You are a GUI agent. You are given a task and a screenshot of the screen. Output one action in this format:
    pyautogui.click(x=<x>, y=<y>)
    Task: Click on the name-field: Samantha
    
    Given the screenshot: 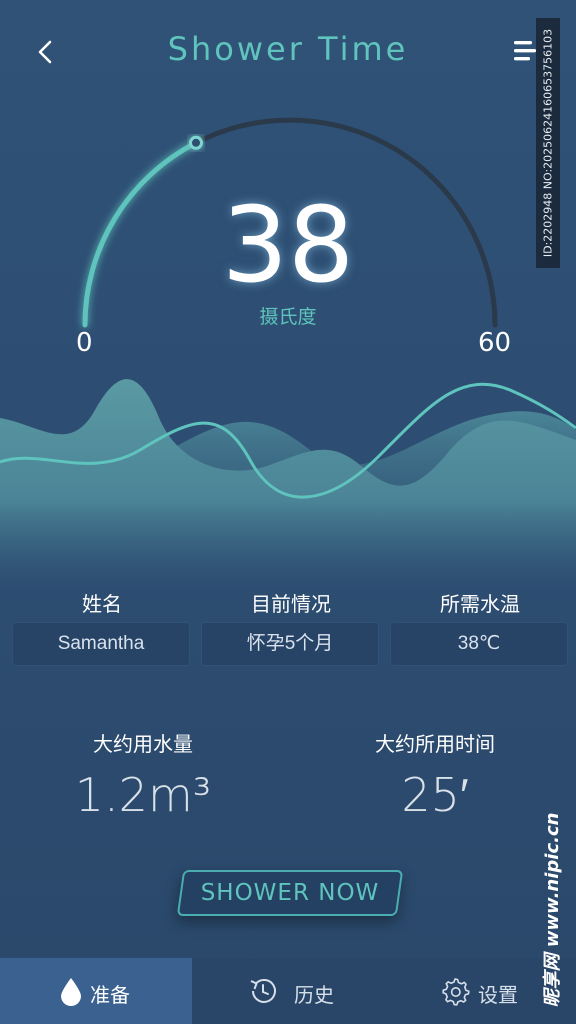 What is the action you would take?
    pyautogui.click(x=101, y=644)
    